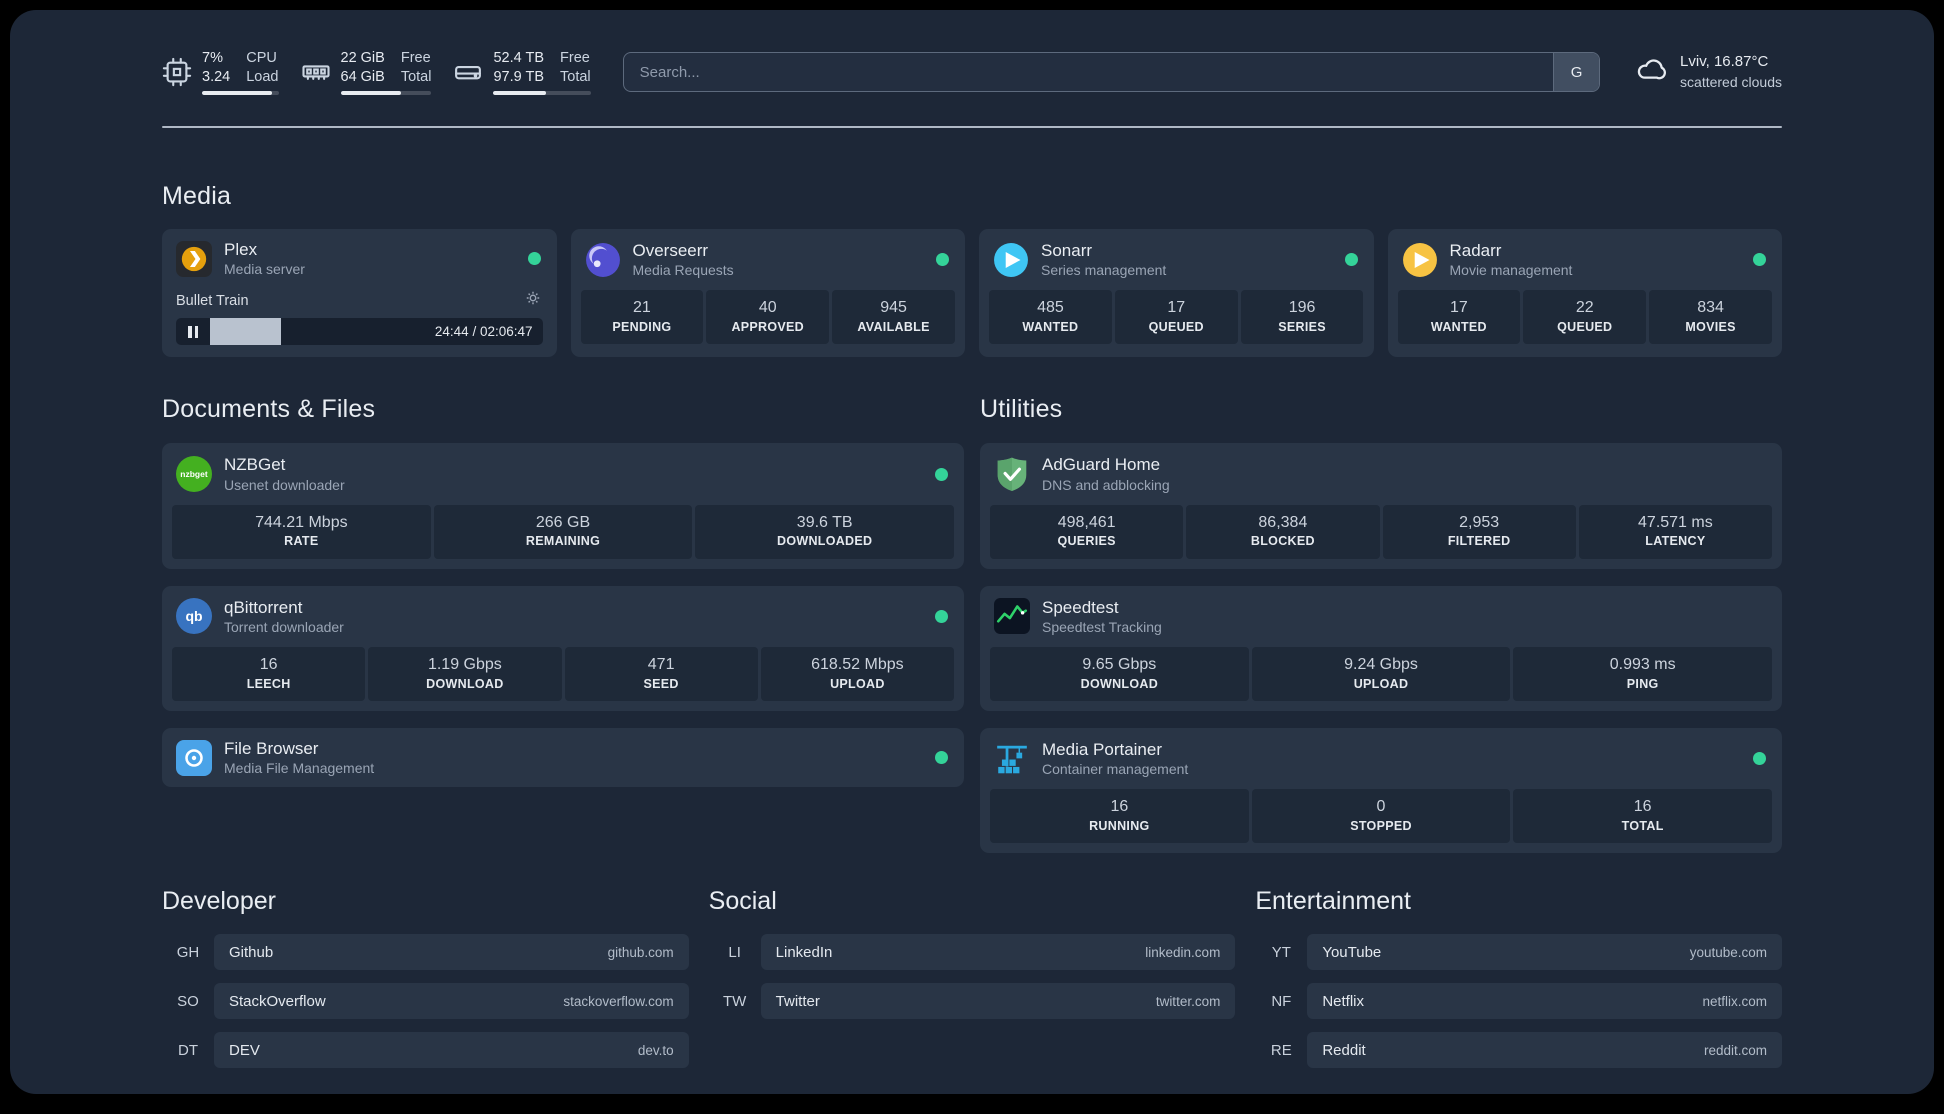 This screenshot has height=1114, width=1944. I want to click on disk-free-label: Free, so click(575, 58).